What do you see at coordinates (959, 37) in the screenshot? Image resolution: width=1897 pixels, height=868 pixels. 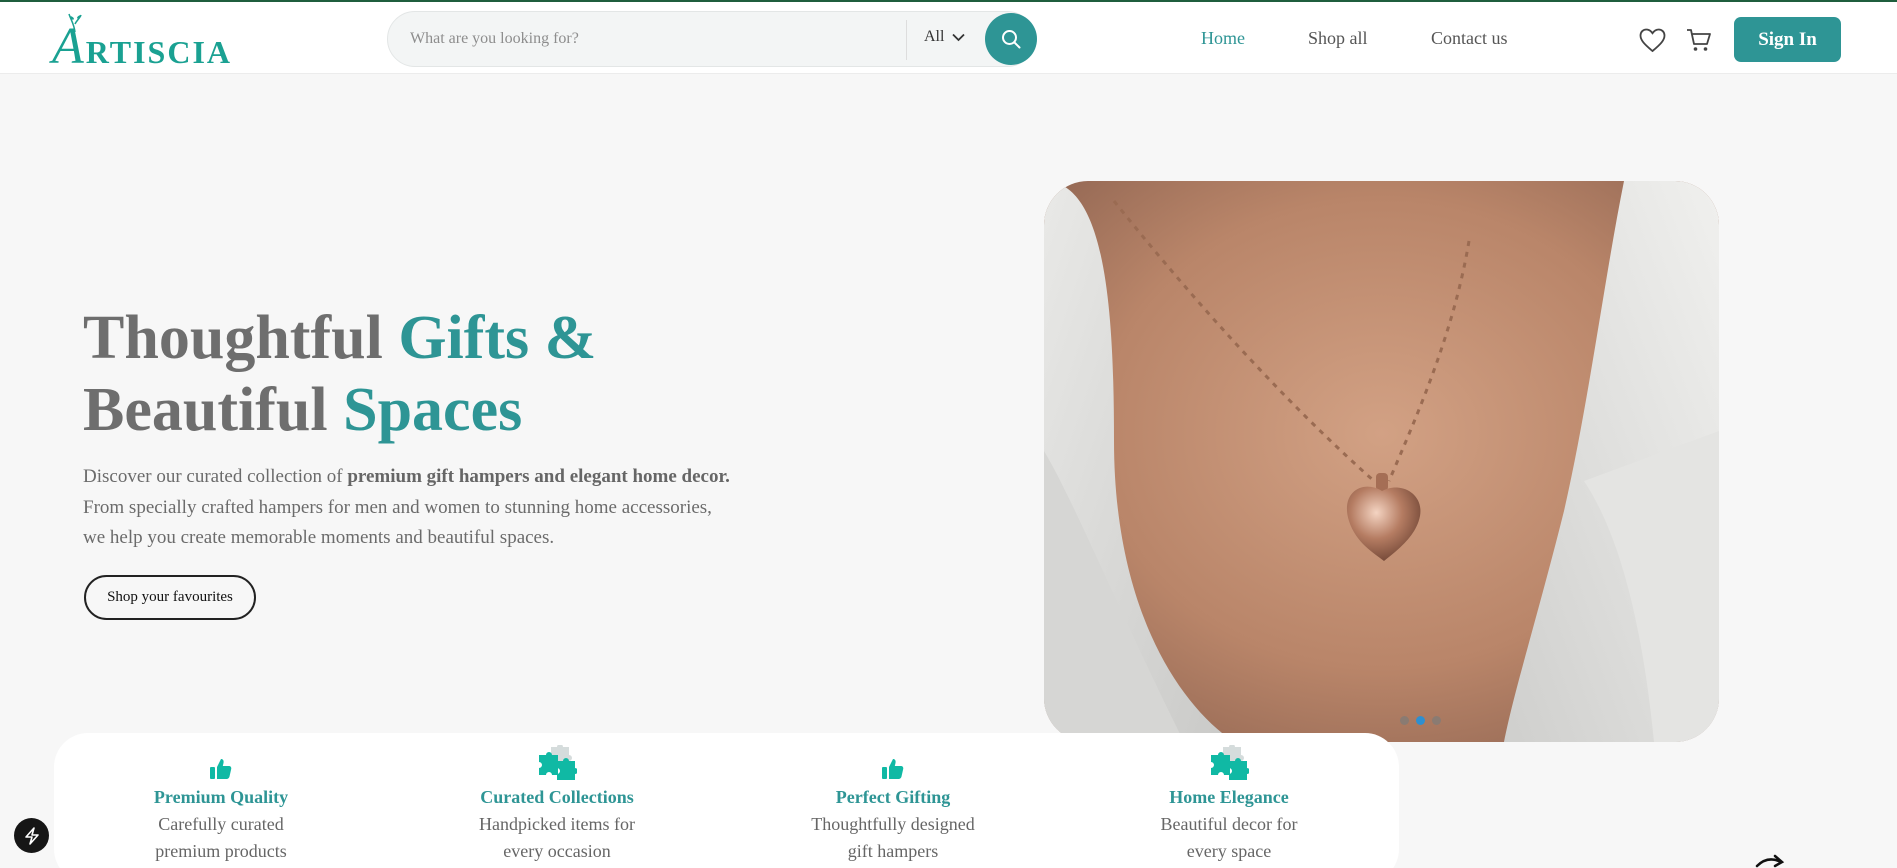 I see `chevron-down-icon` at bounding box center [959, 37].